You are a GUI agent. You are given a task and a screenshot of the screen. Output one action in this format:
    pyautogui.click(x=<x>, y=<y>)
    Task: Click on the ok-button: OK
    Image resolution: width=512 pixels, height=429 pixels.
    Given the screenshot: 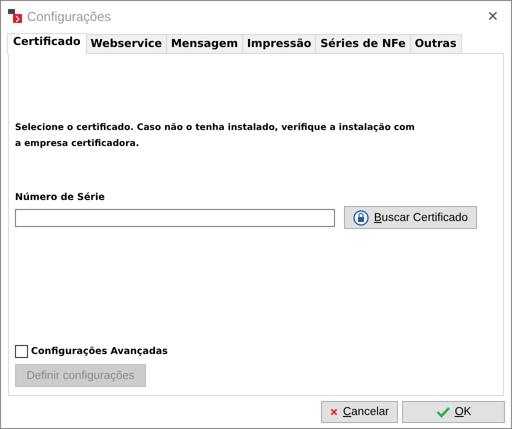 What is the action you would take?
    pyautogui.click(x=453, y=412)
    